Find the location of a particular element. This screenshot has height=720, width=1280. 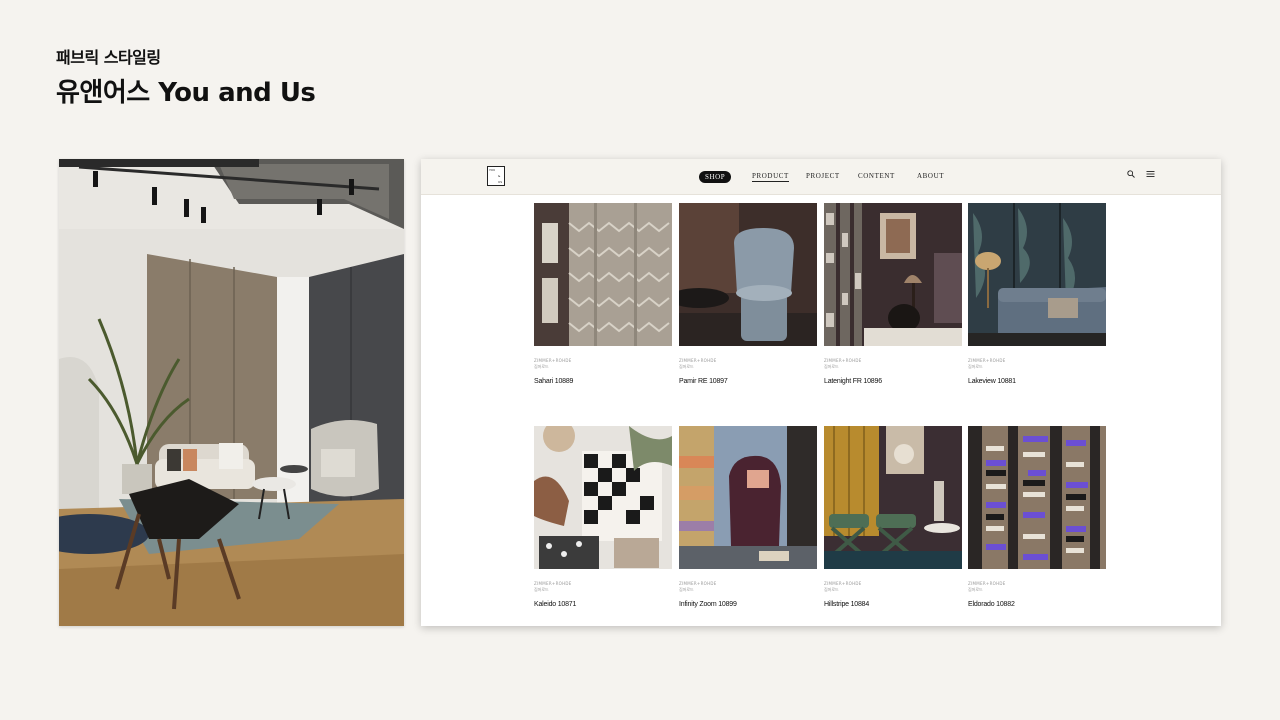

product-card: ZIMMER+ROHDE 짐머로드 Kaleido 10871 is located at coordinates (603, 517).